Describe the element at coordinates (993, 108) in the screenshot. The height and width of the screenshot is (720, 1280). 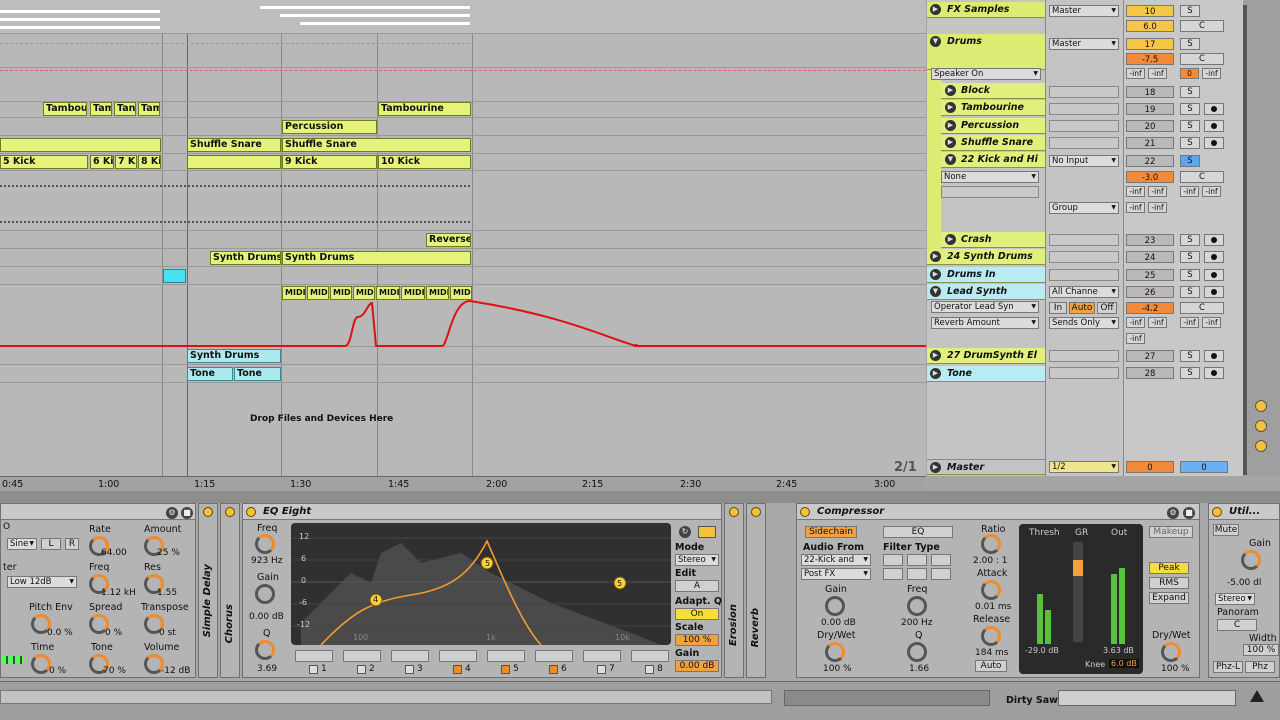
I see `track-tambourine: ▶ Tambourine` at that location.